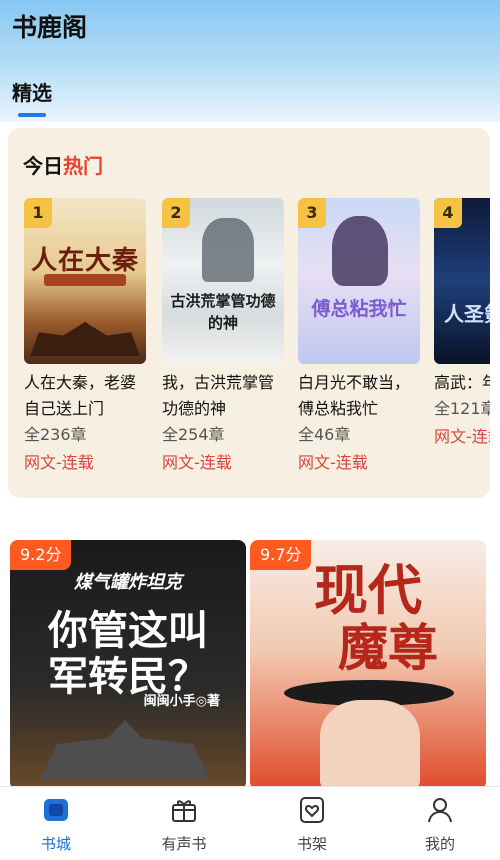 Image resolution: width=500 pixels, height=860 pixels. I want to click on book-title: 我，古洪荒掌管功德的神, so click(223, 396).